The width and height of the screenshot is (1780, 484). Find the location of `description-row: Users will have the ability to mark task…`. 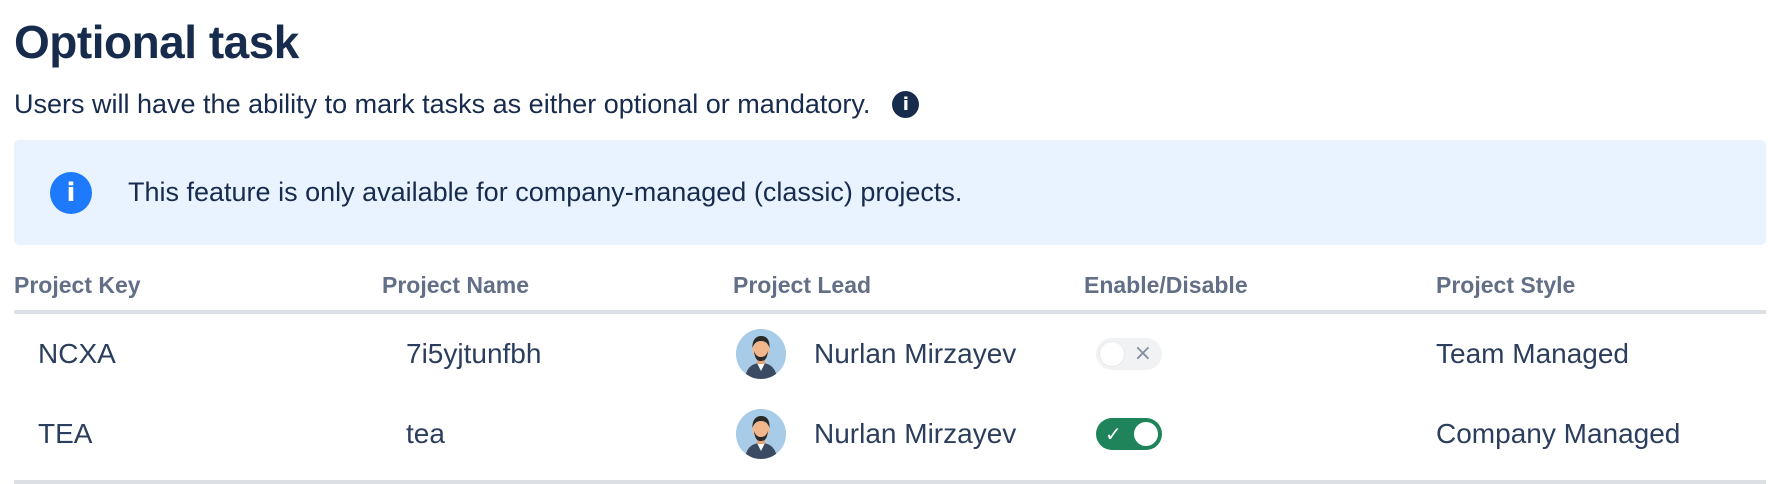

description-row: Users will have the ability to mark task… is located at coordinates (467, 104).